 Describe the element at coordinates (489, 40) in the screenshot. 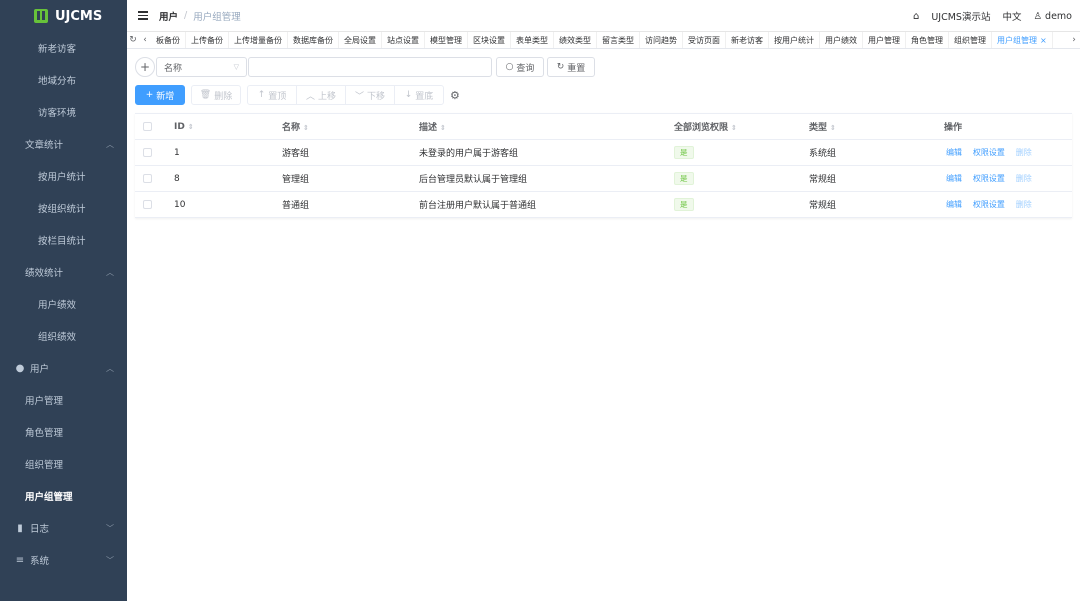

I see `tab-block-settings: 区块设置` at that location.